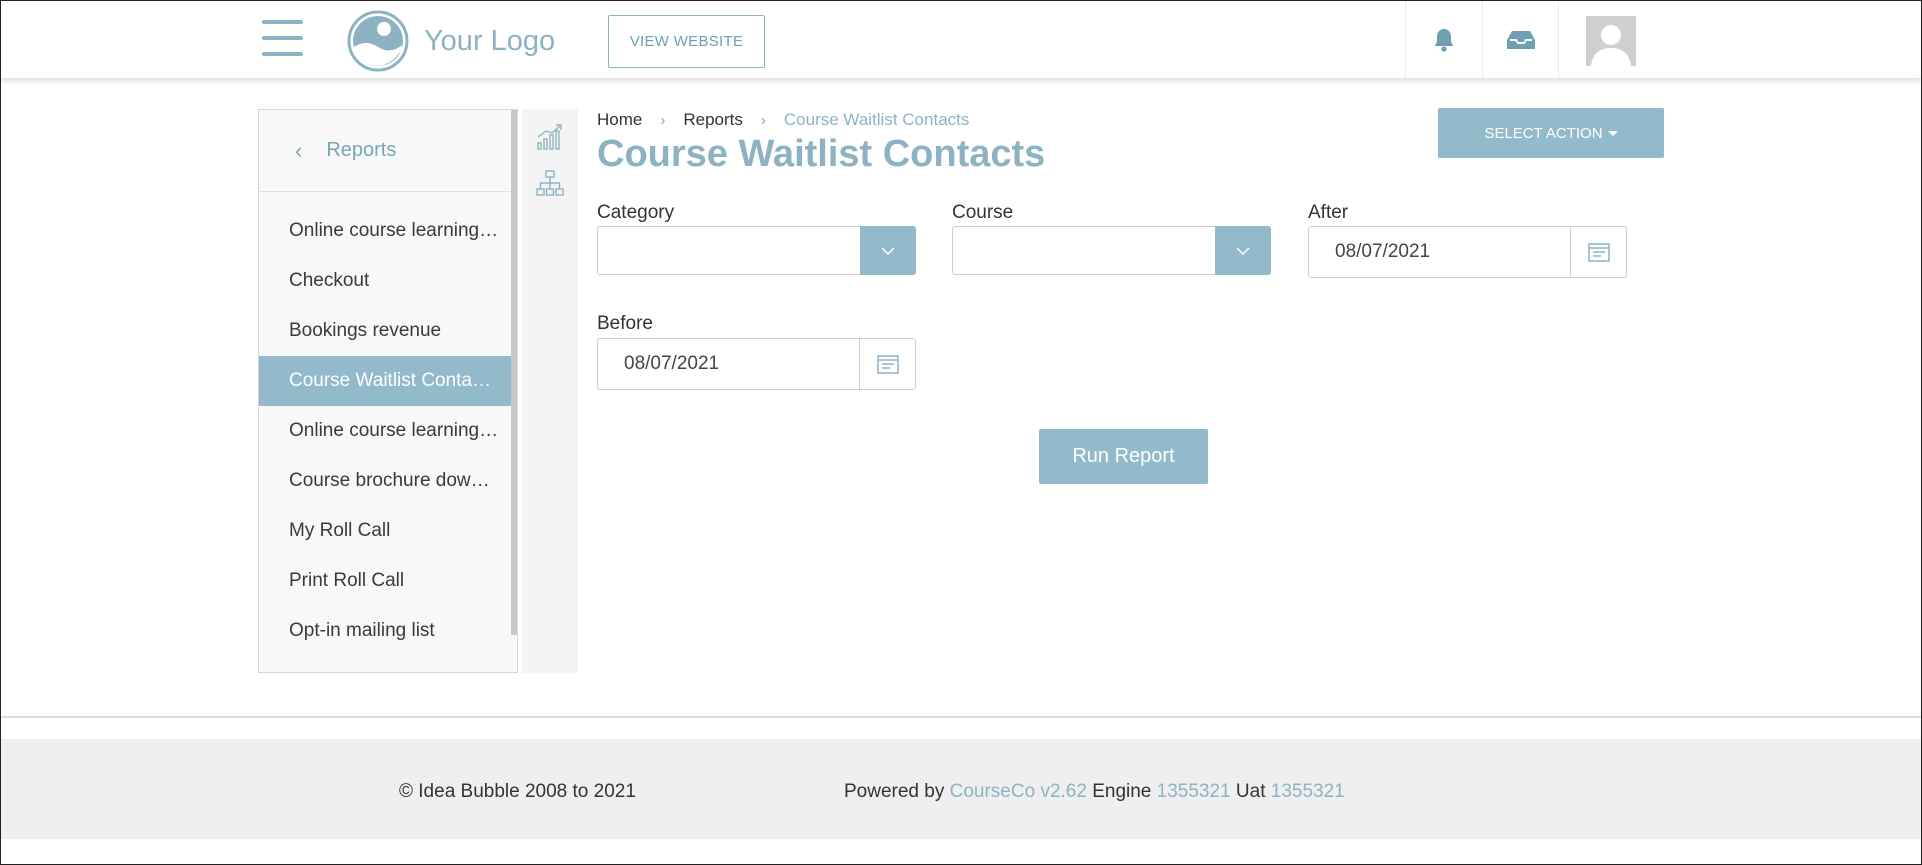 The width and height of the screenshot is (1922, 865). What do you see at coordinates (1122, 791) in the screenshot?
I see `engine-label: Engine` at bounding box center [1122, 791].